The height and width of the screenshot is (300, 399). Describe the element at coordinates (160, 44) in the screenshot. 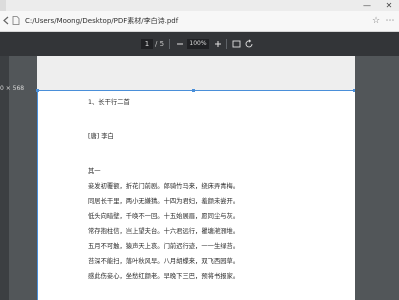

I see `page-total: / 5` at that location.